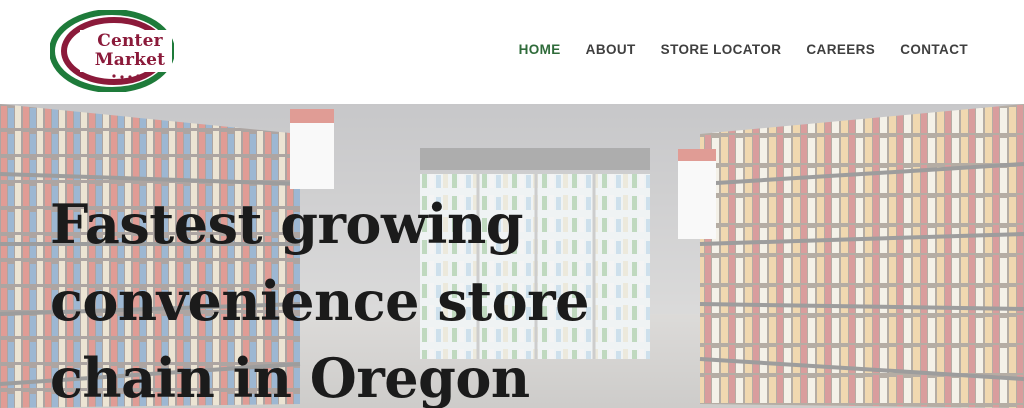 The image size is (1024, 408). What do you see at coordinates (130, 60) in the screenshot?
I see `logo-text-market: Market` at bounding box center [130, 60].